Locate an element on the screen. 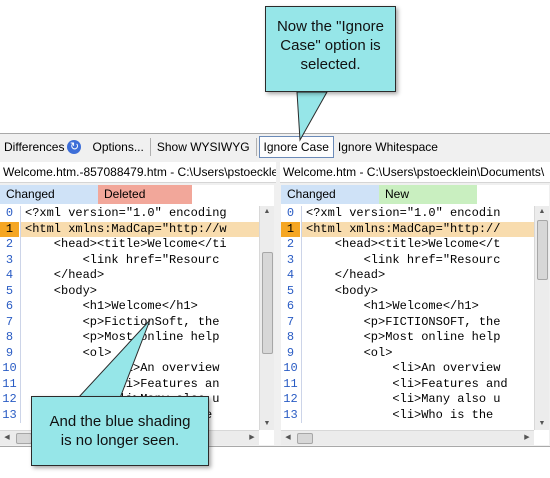 The image size is (550, 478). show-wysiwyg-button: Show WYSIWYG is located at coordinates (203, 147).